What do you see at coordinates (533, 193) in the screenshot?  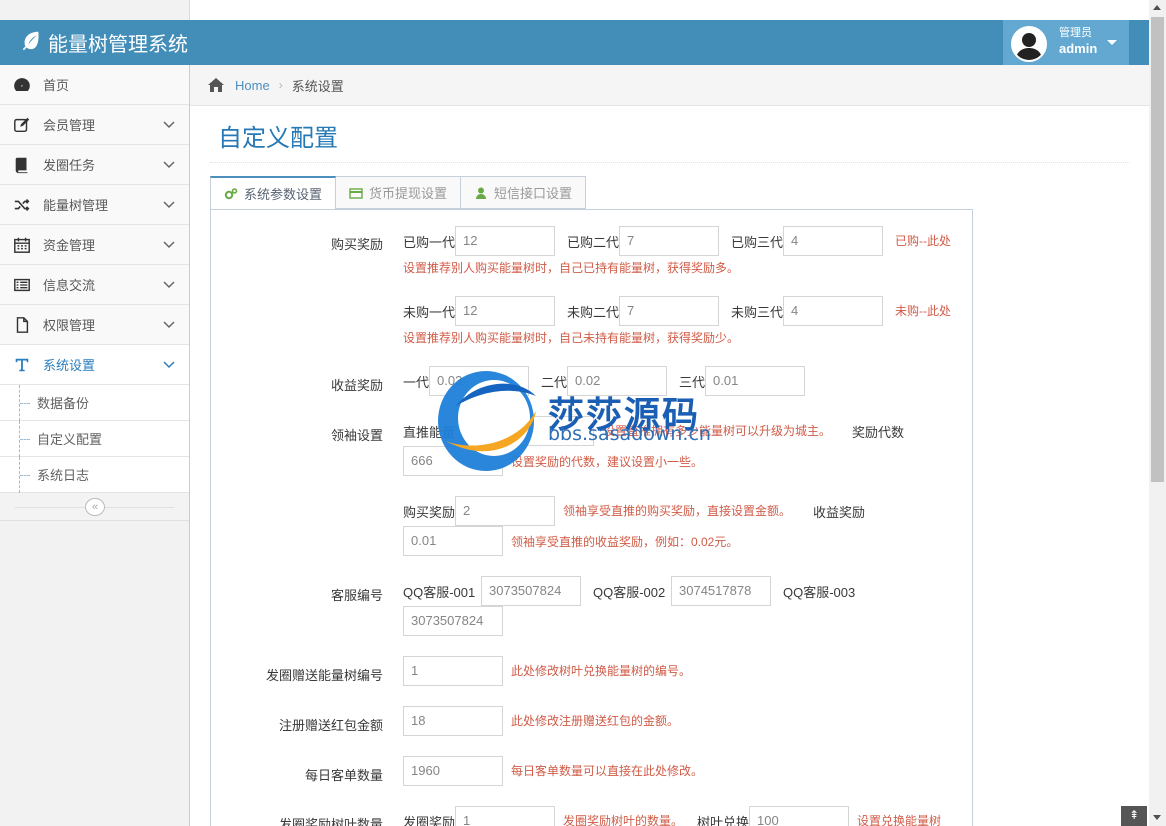 I see `tab-label: 短信接口设置` at bounding box center [533, 193].